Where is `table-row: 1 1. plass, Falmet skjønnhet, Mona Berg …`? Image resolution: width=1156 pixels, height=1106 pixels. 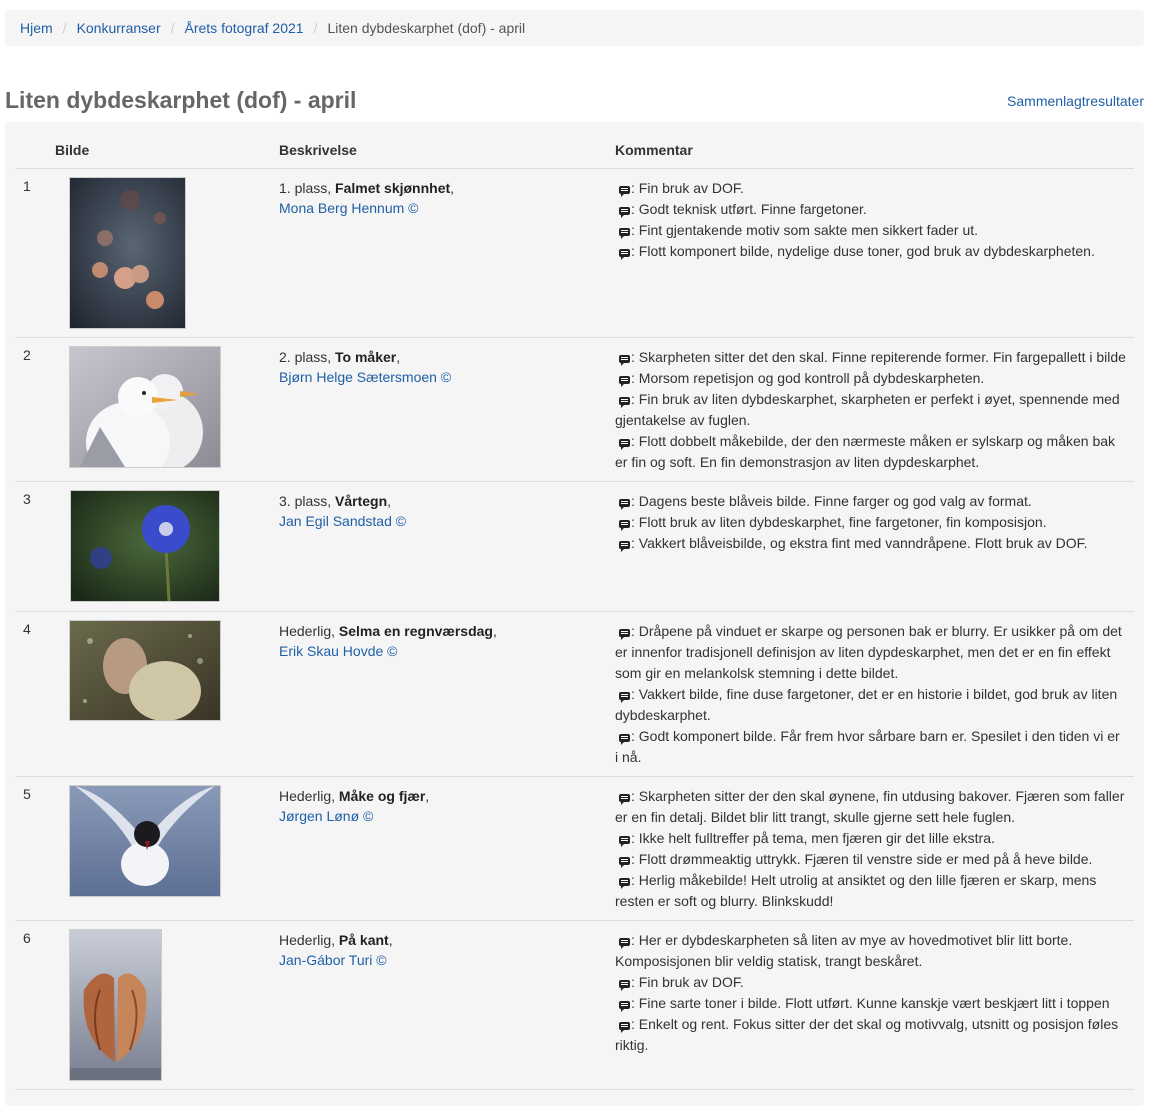 table-row: 1 1. plass, Falmet skjønnhet, Mona Berg … is located at coordinates (574, 253).